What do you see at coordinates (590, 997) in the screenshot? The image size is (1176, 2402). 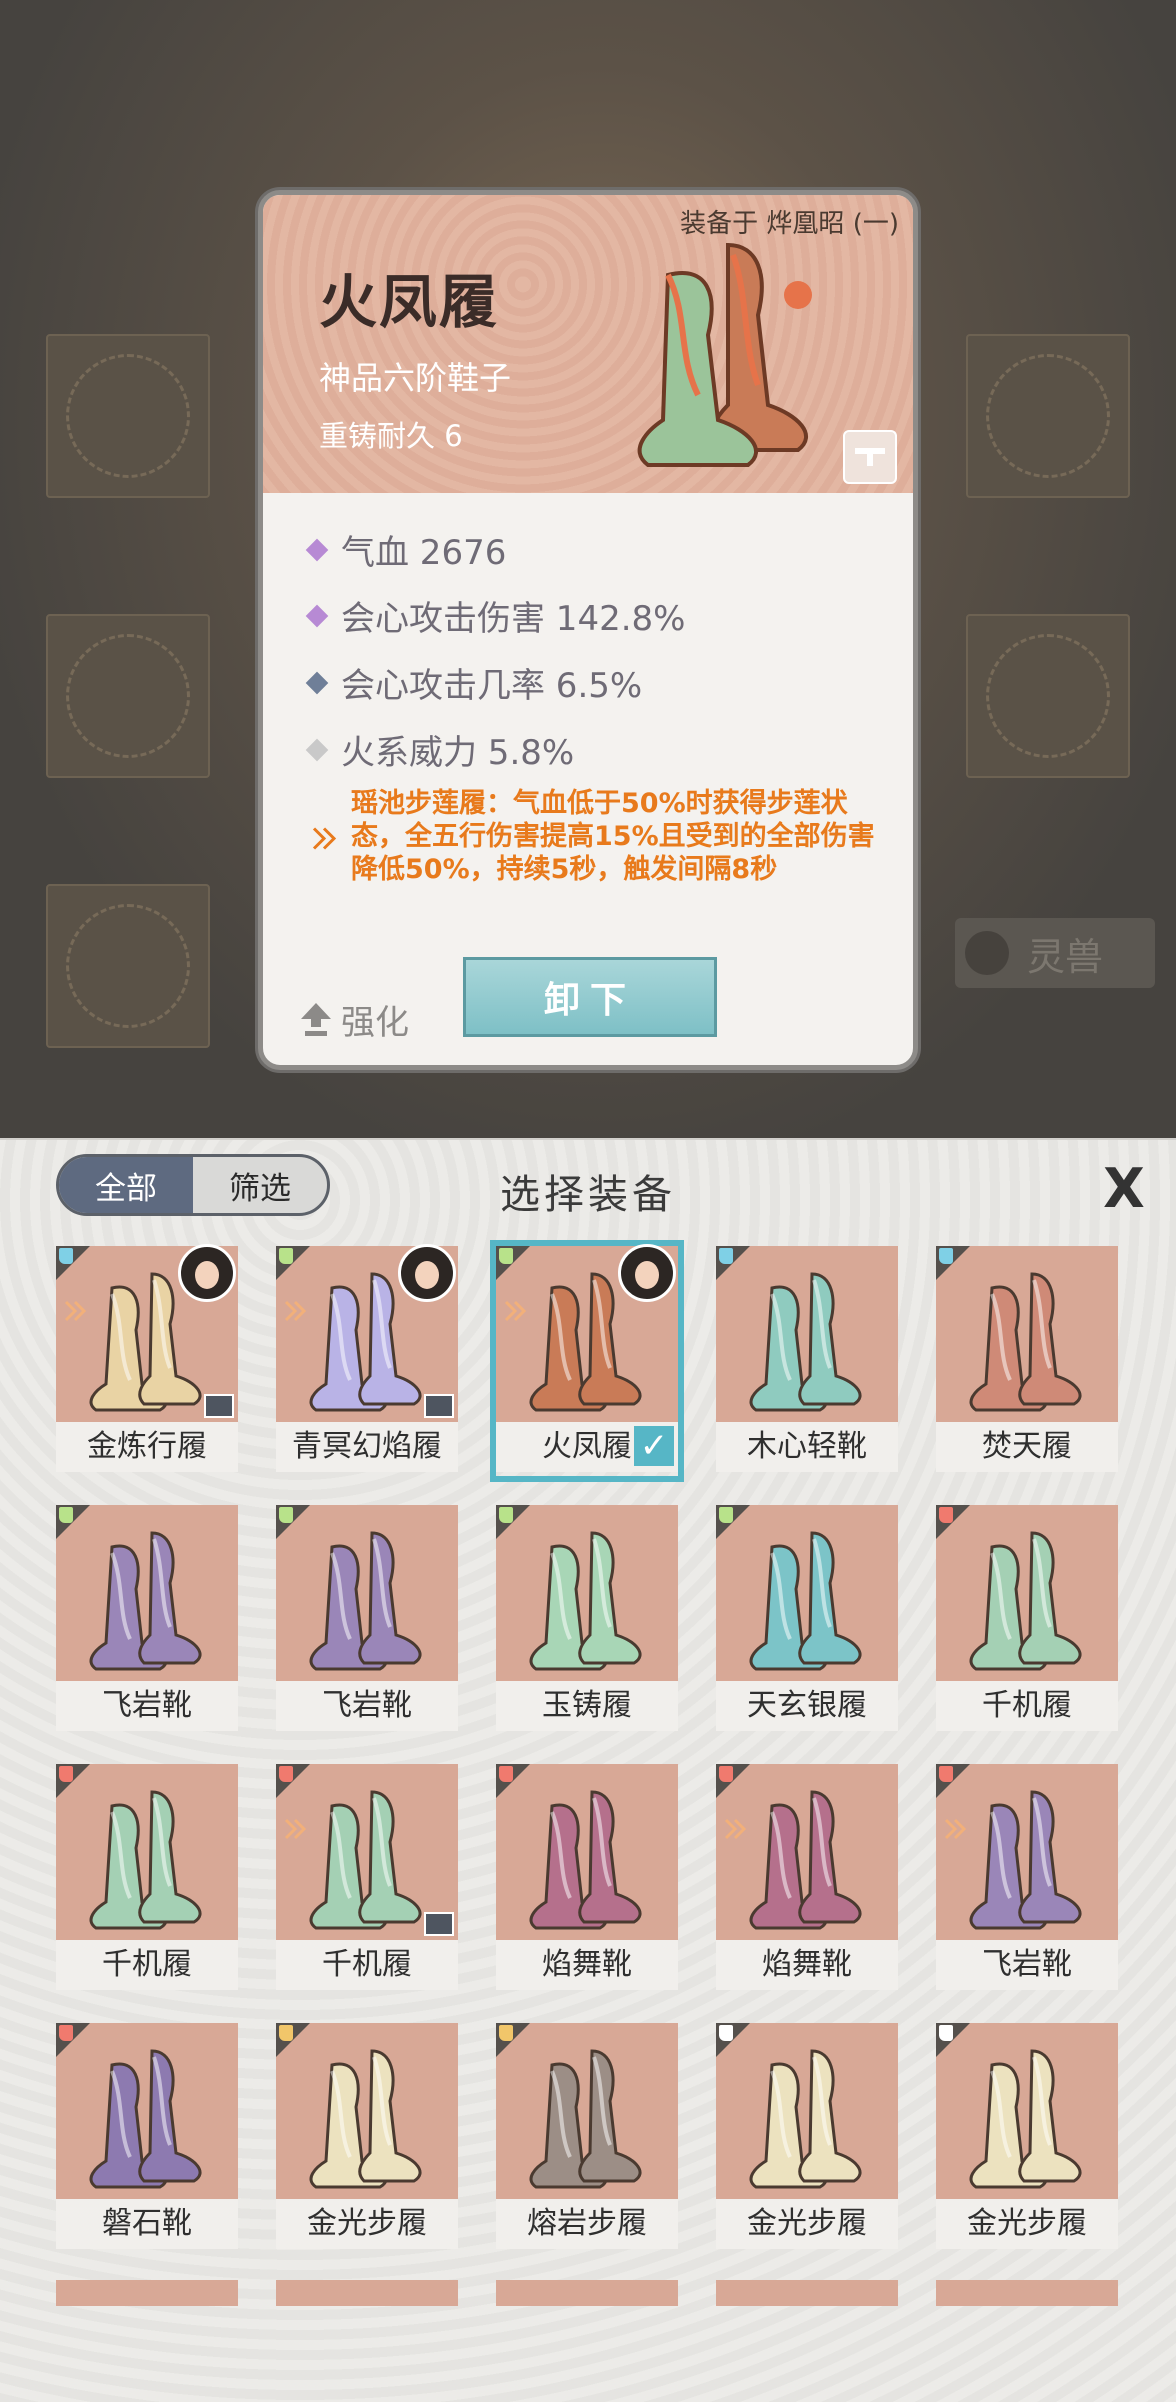 I see `unequip-button: 卸下` at bounding box center [590, 997].